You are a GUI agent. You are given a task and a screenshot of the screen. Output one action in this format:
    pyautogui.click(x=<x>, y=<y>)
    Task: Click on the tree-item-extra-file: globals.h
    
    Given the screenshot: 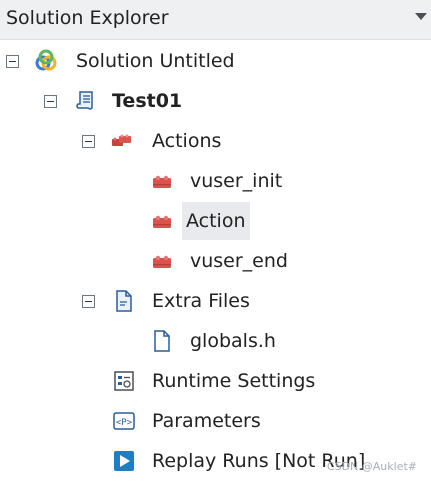 What is the action you would take?
    pyautogui.click(x=215, y=341)
    